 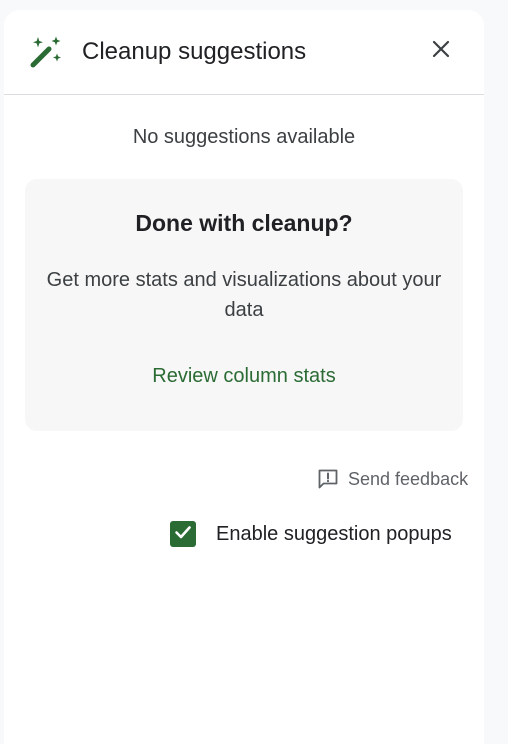 I want to click on magic-wand-icon, so click(x=46, y=52).